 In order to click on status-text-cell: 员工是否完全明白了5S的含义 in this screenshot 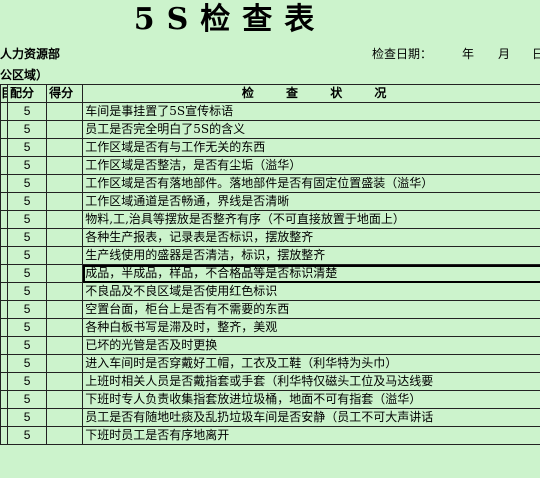, I will do `click(311, 129)`.